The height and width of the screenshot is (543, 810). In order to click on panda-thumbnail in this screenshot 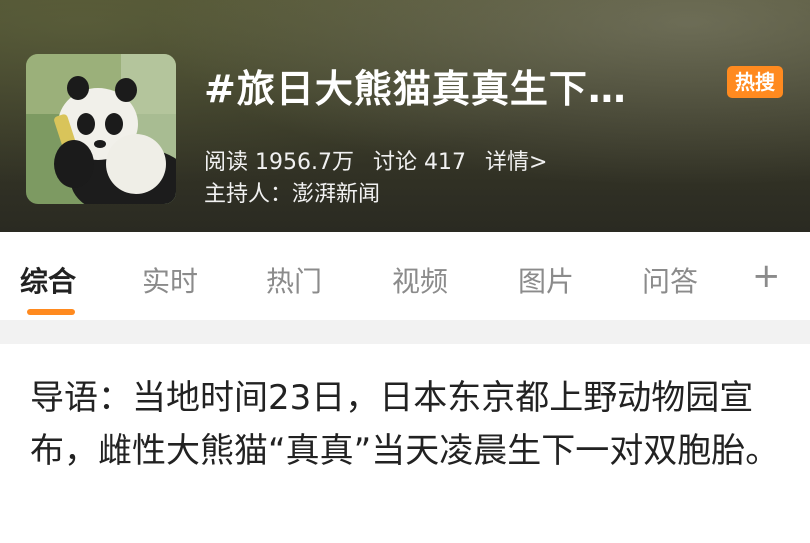, I will do `click(101, 129)`.